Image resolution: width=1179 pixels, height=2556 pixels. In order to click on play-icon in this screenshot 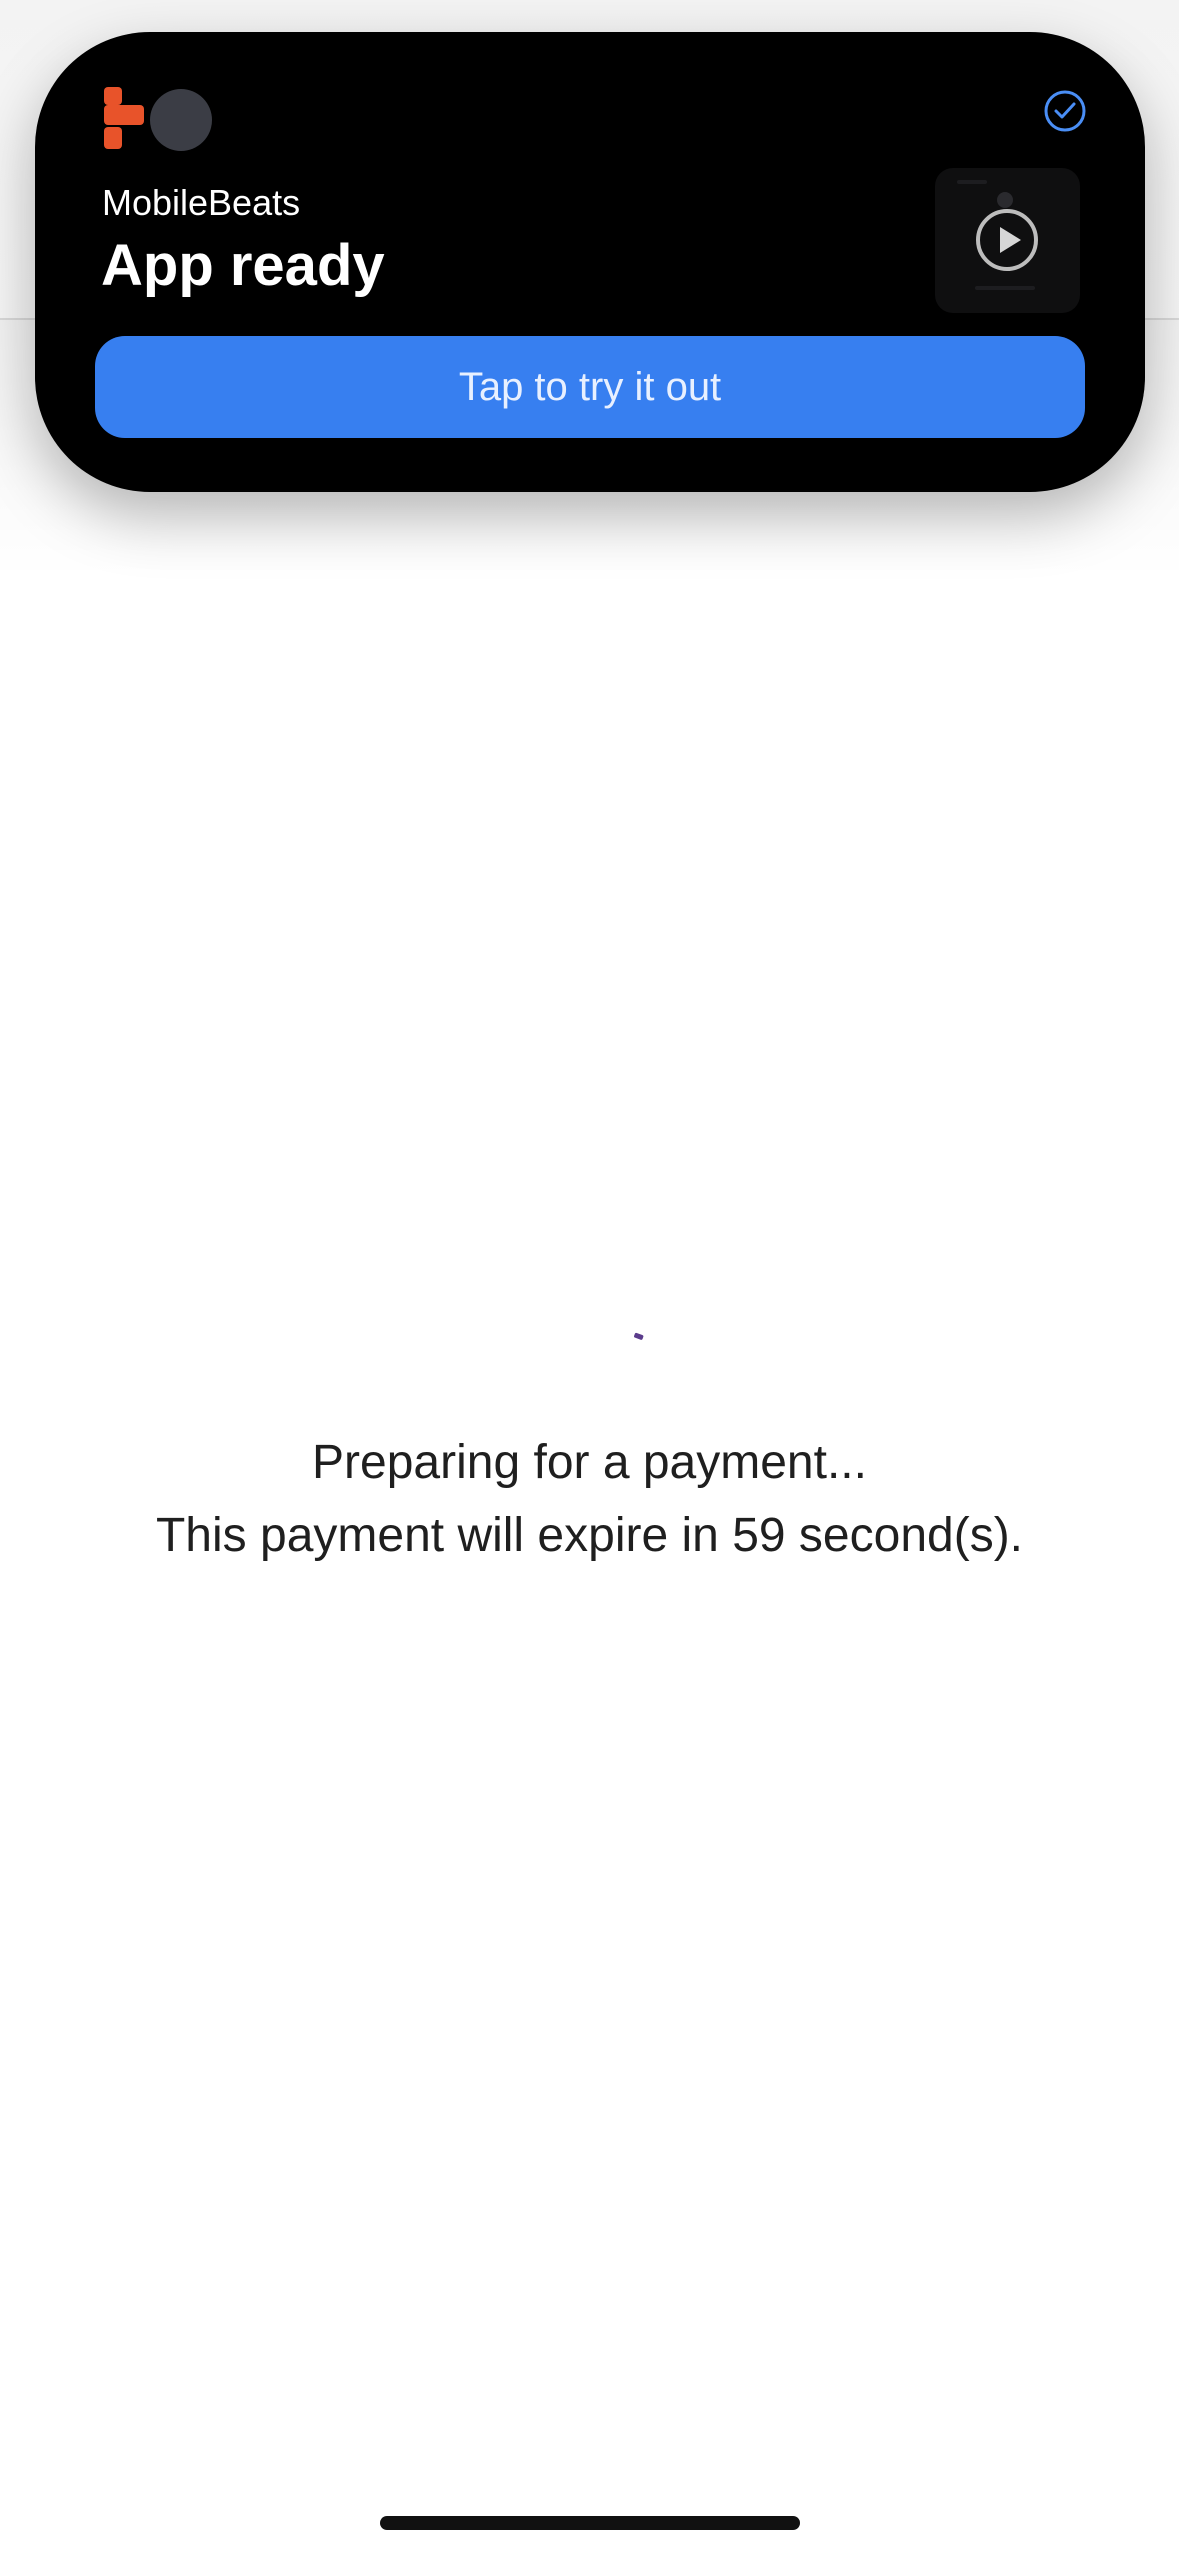, I will do `click(1007, 240)`.